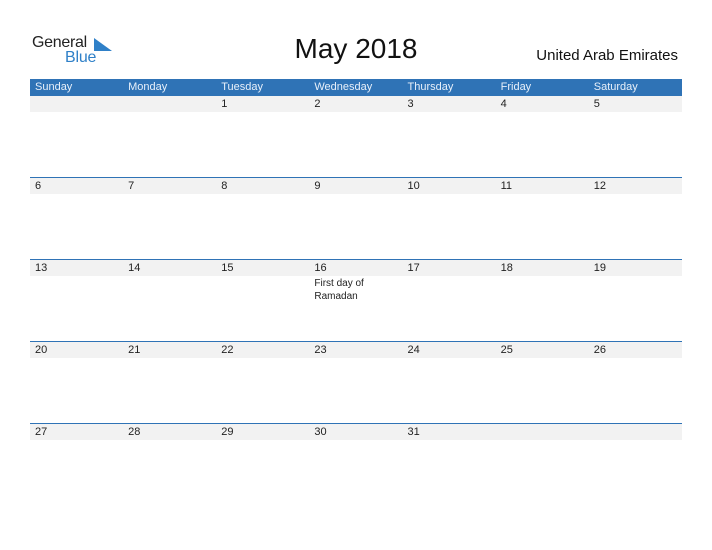 This screenshot has height=550, width=712. I want to click on day-number: 19, so click(599, 268).